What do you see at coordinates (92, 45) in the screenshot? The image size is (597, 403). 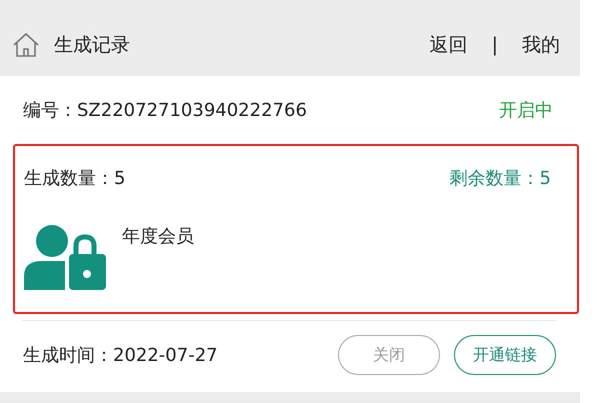 I see `page-title: 生成记录` at bounding box center [92, 45].